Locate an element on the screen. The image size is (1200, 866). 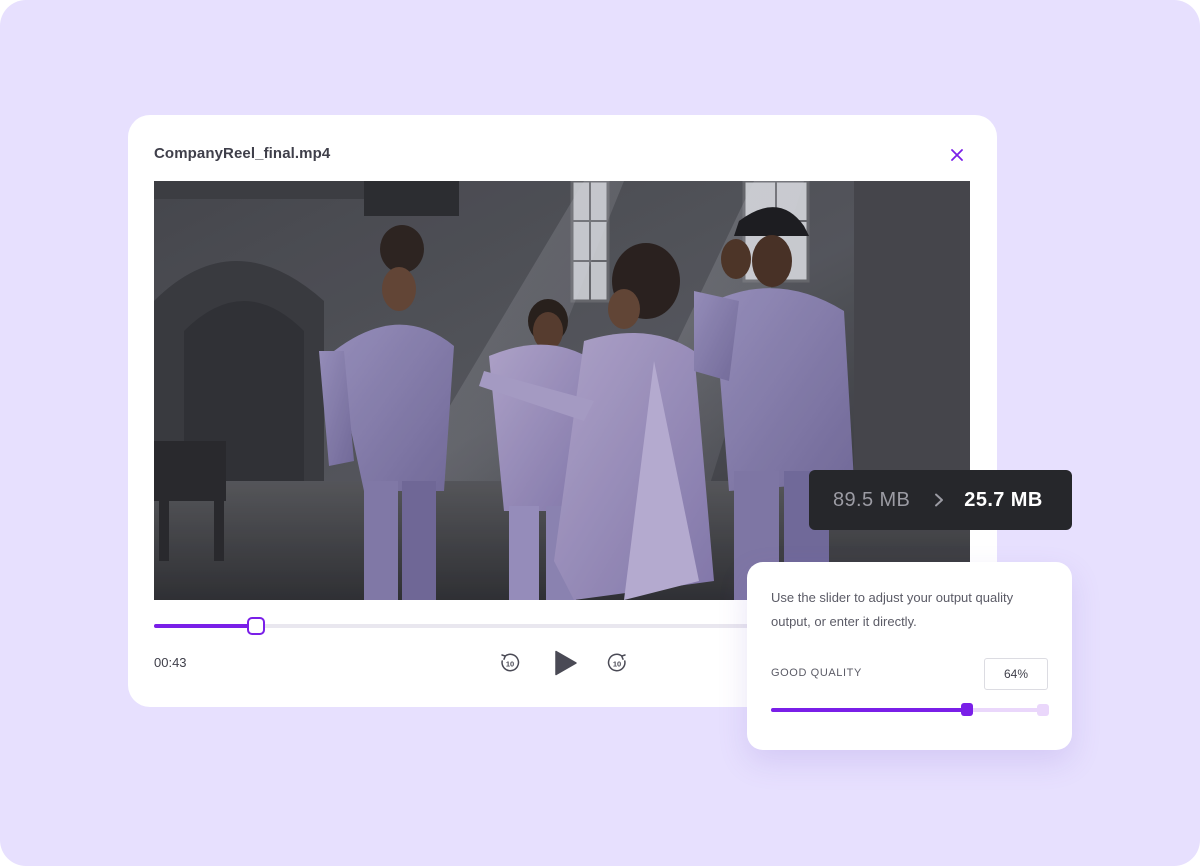
file-size-badge: 89.5 MB 25.7 MB is located at coordinates (940, 500).